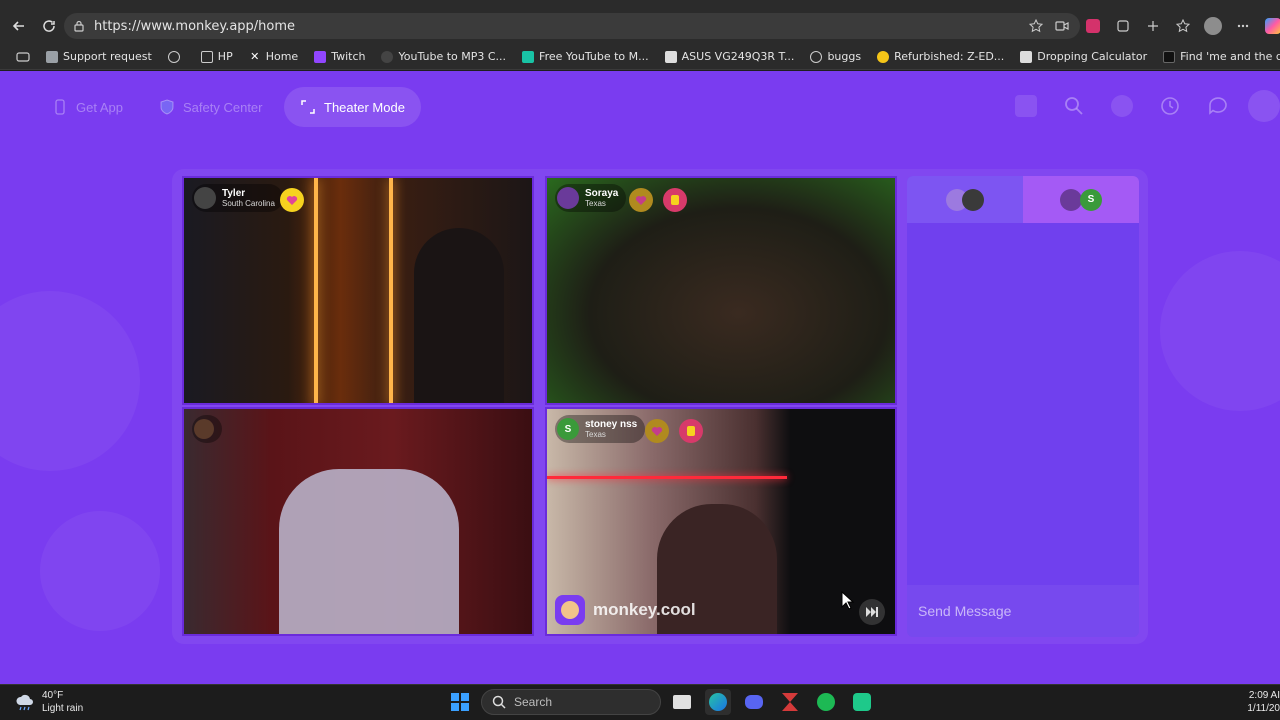  I want to click on user-label: Tyler South Carolina, so click(237, 198).